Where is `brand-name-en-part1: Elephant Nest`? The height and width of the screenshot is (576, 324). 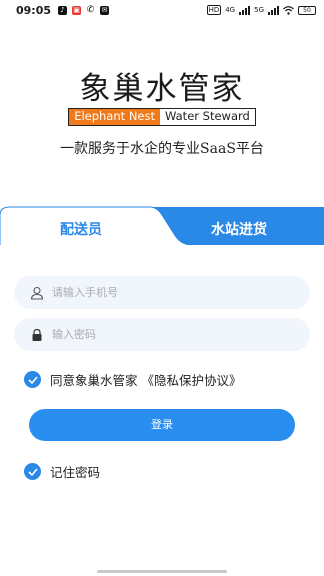 brand-name-en-part1: Elephant Nest is located at coordinates (114, 117).